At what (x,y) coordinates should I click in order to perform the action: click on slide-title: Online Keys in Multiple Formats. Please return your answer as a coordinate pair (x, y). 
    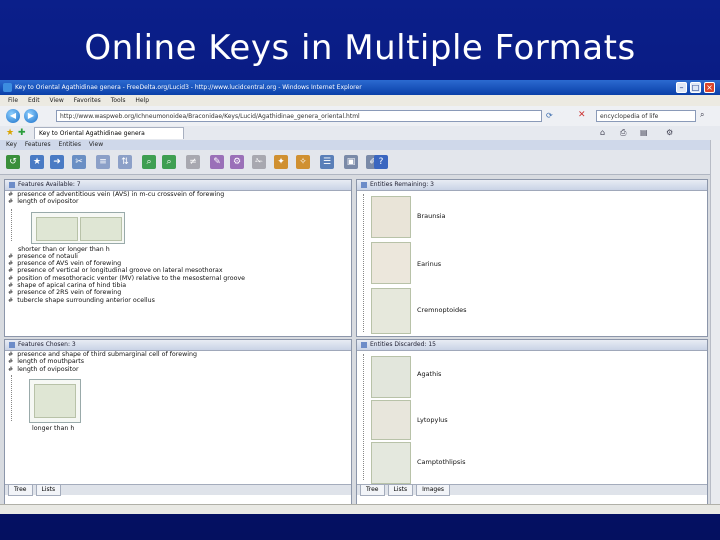
    Looking at the image, I should click on (360, 48).